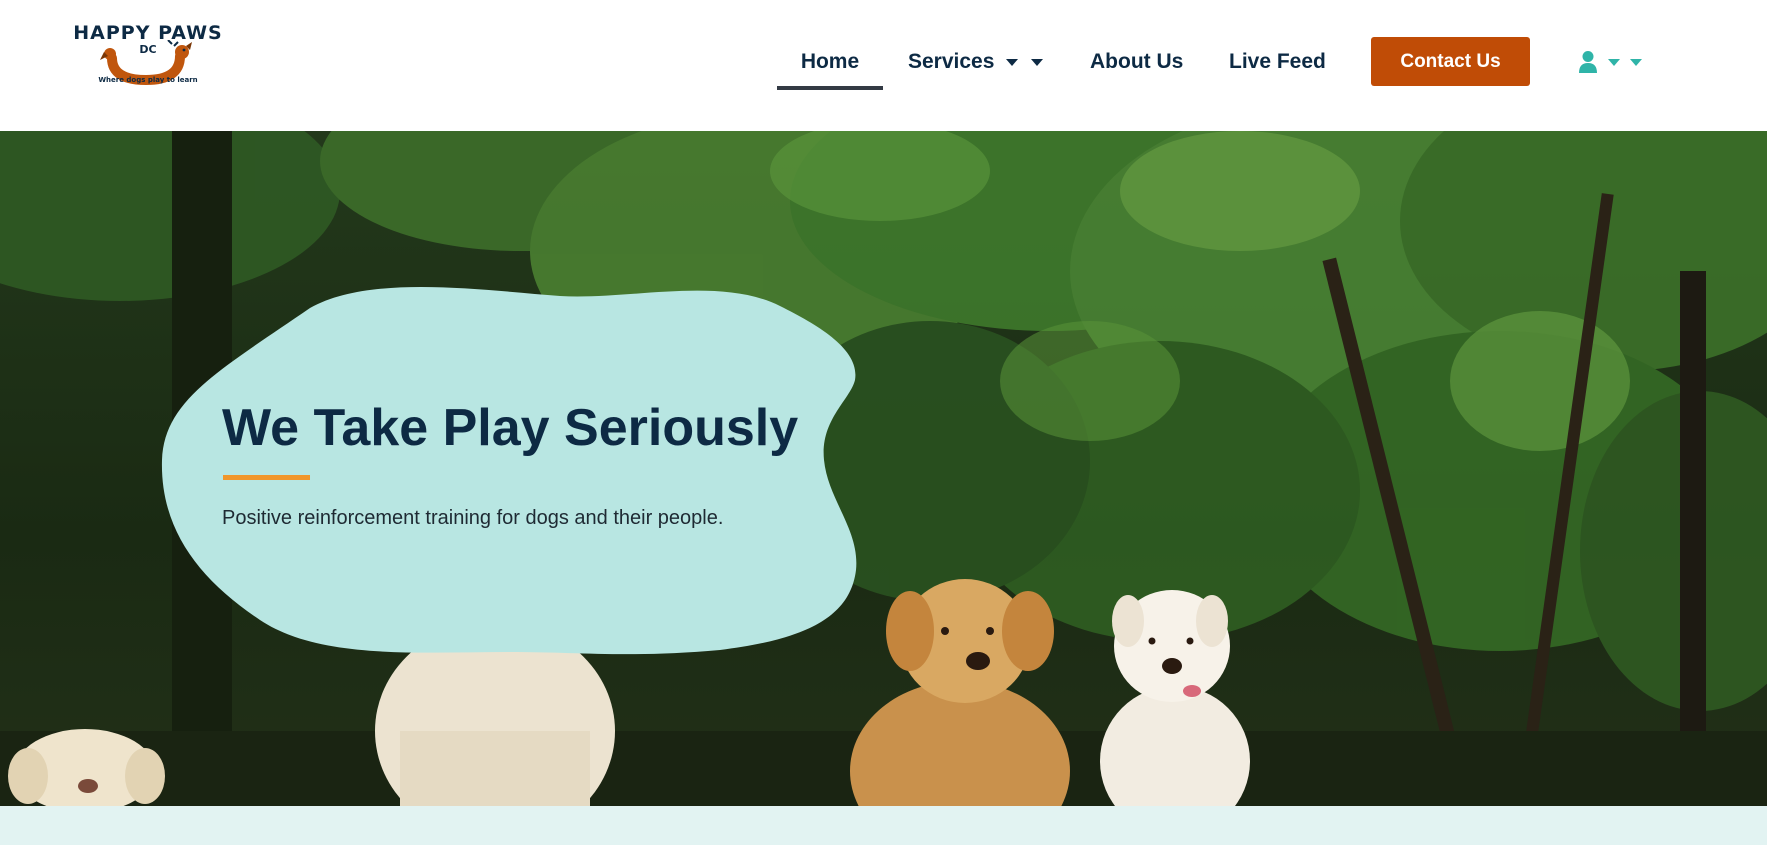 The height and width of the screenshot is (845, 1767). I want to click on nav-home-label: Home, so click(830, 61).